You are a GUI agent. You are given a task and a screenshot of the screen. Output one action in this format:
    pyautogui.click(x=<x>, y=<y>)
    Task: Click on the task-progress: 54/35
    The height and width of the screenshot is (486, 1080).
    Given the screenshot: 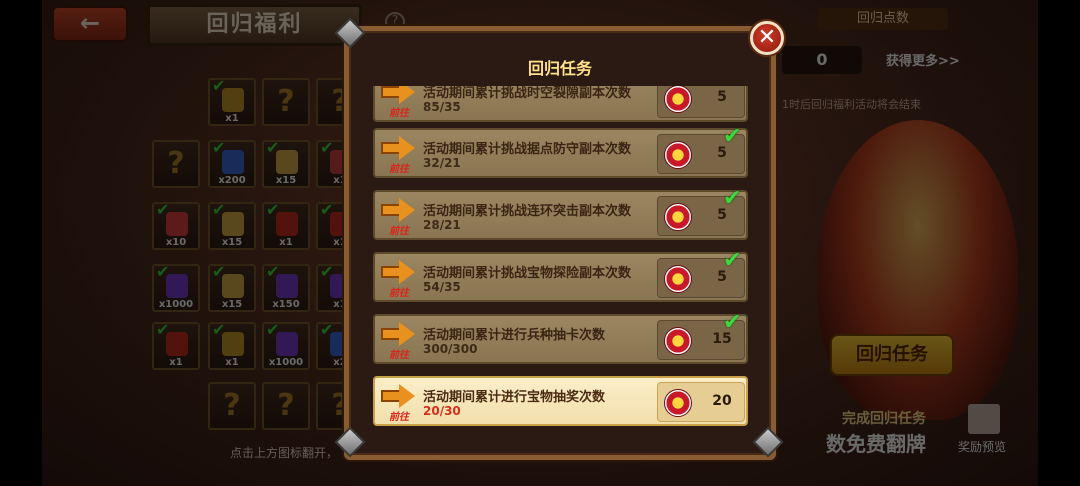 What is the action you would take?
    pyautogui.click(x=442, y=287)
    